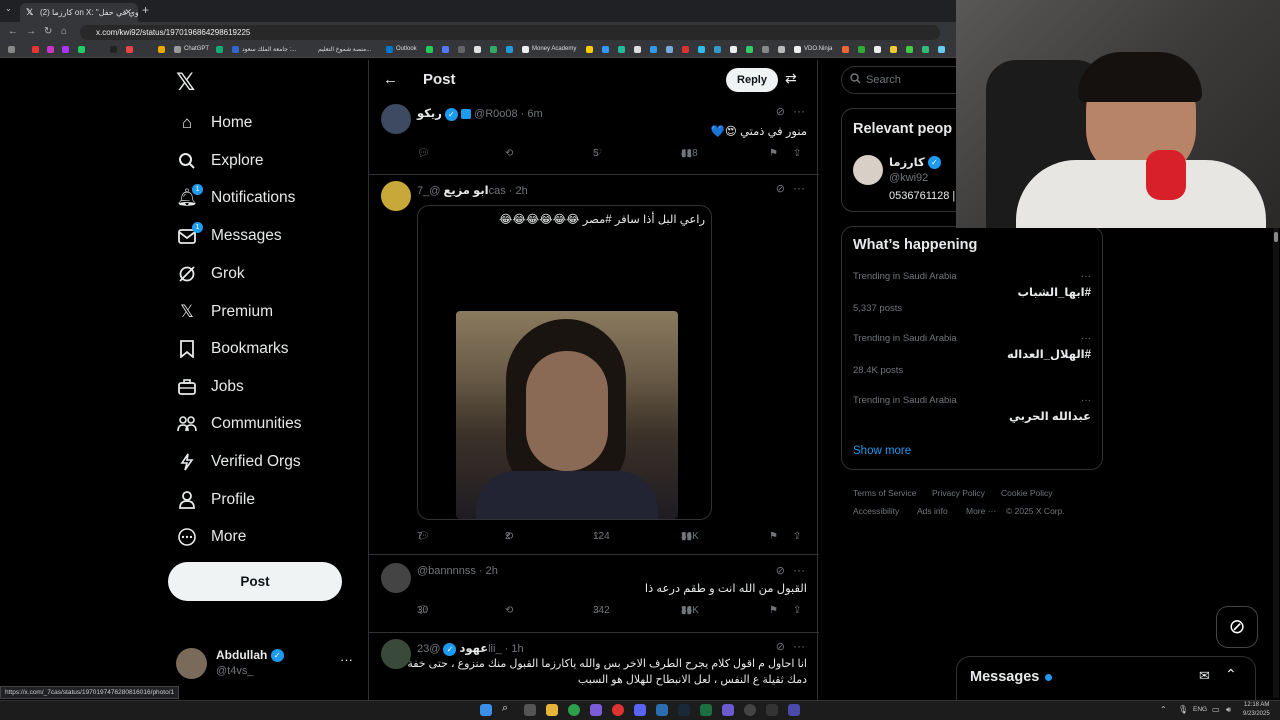 The image size is (1280, 720). I want to click on media-card: راعي البل أذا سافر #مصر 😂😂😂😂😂😂, so click(564, 362).